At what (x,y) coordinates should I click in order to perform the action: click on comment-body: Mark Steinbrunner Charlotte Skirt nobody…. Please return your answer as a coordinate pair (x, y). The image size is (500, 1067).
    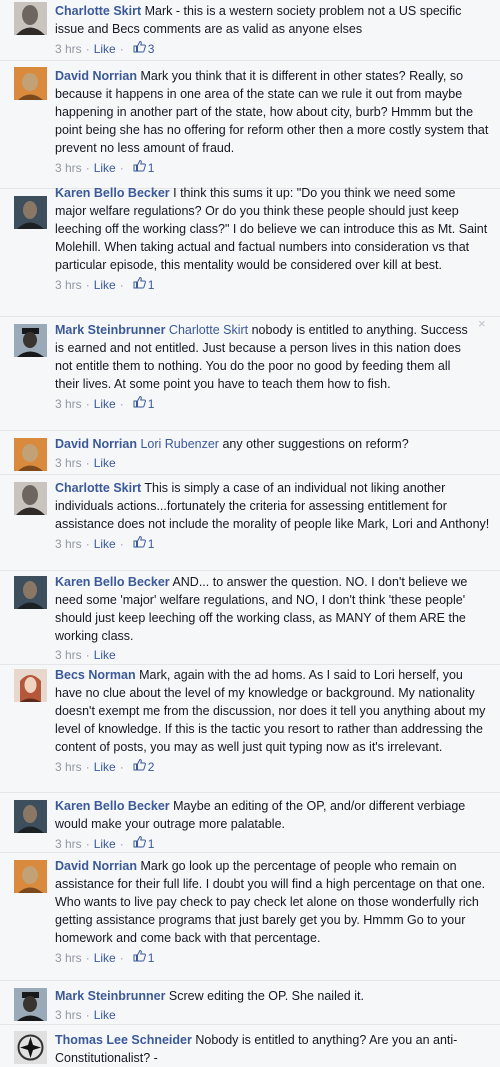
    Looking at the image, I should click on (265, 366).